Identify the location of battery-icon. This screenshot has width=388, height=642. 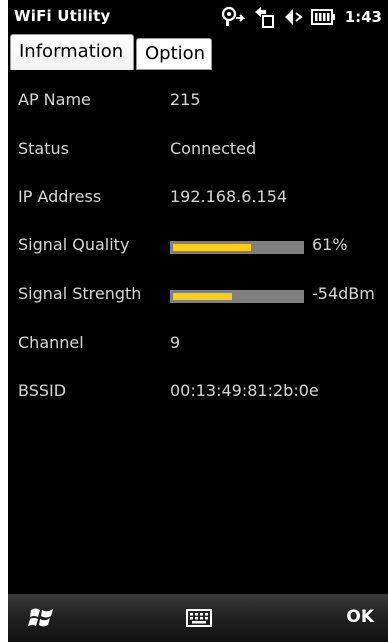
(322, 17).